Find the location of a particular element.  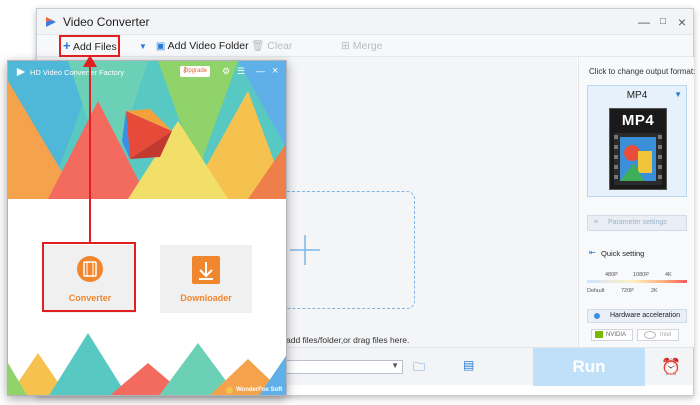

quality-tick-2k: 2K is located at coordinates (654, 291).